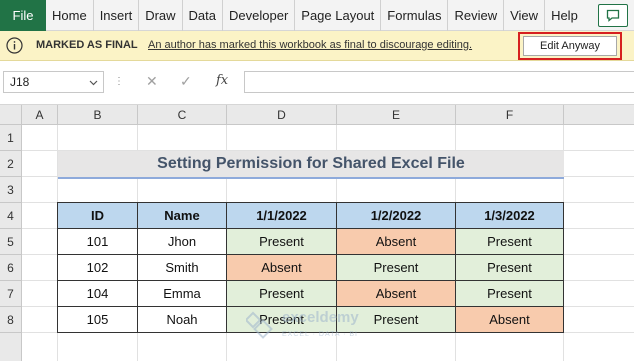 The image size is (634, 361). I want to click on tab-developer: Developer, so click(259, 15).